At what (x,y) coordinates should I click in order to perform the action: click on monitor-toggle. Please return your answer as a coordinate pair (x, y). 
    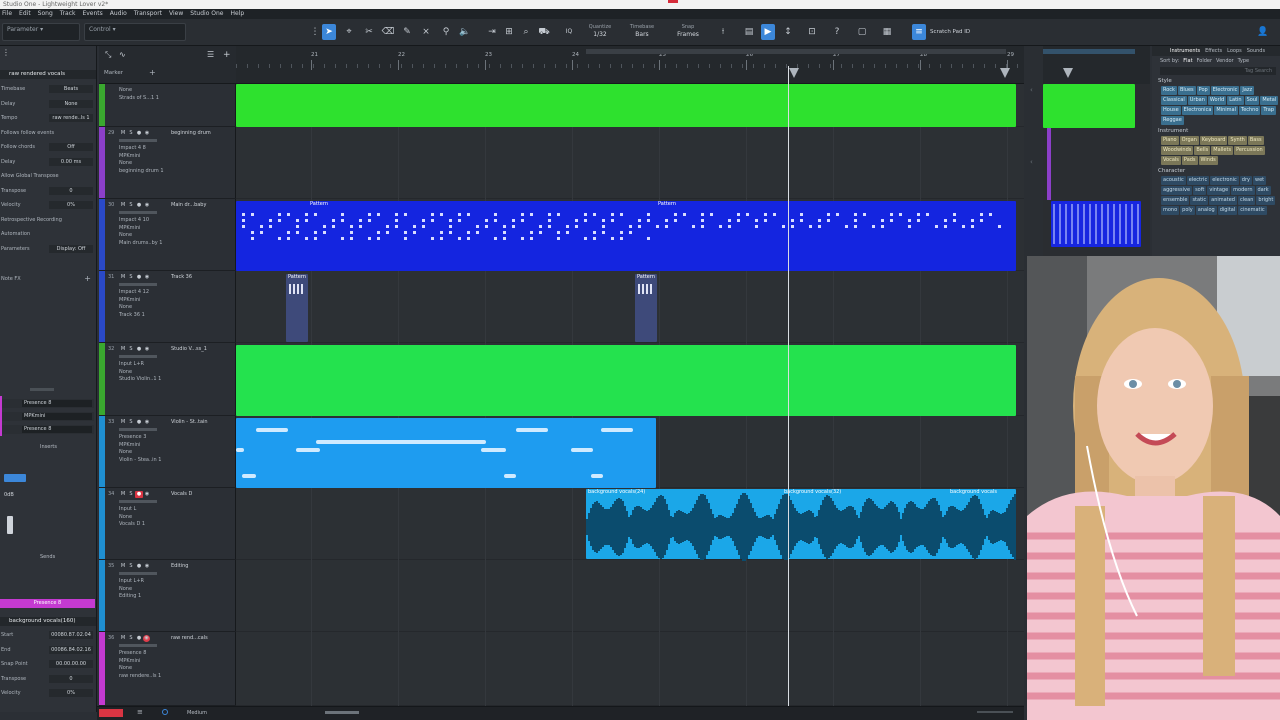
    Looking at the image, I should click on (15, 478).